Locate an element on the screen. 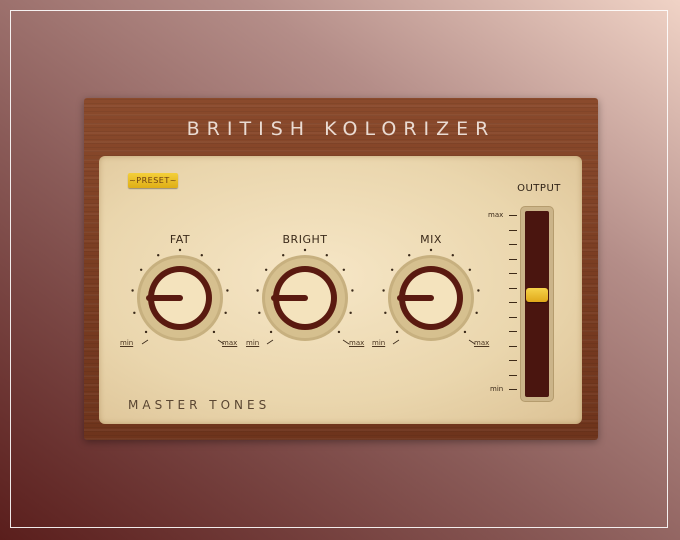 Image resolution: width=680 pixels, height=540 pixels. bright-max-label: max is located at coordinates (357, 343).